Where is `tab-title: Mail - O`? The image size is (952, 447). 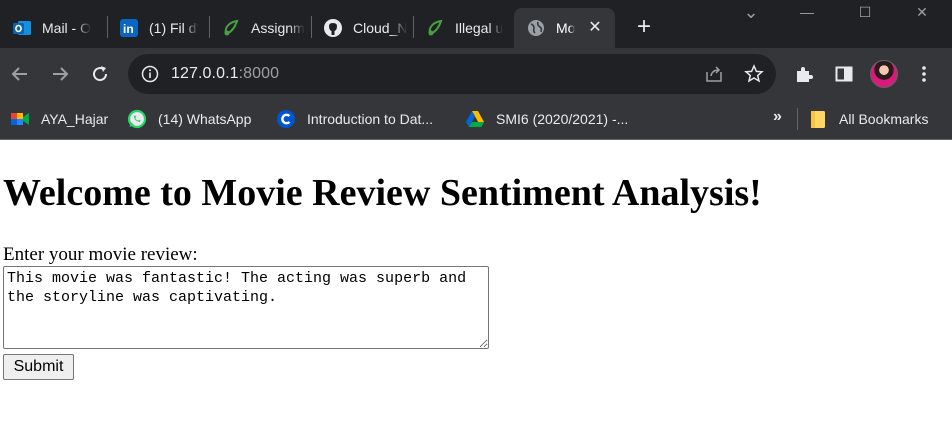 tab-title: Mail - O is located at coordinates (66, 28).